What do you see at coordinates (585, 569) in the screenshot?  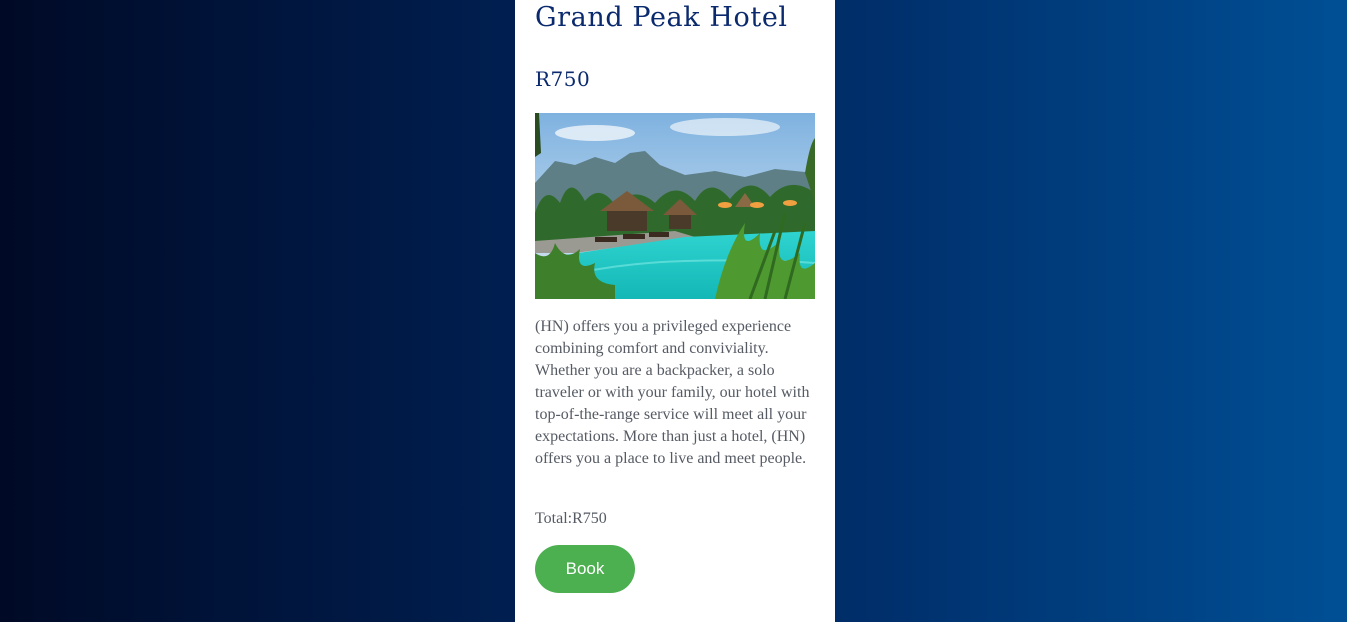 I see `book-button: Book` at bounding box center [585, 569].